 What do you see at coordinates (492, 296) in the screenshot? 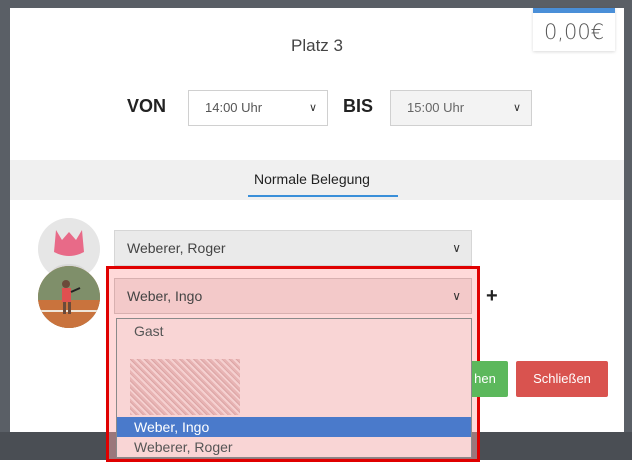
I see `plus-icon: +` at bounding box center [492, 296].